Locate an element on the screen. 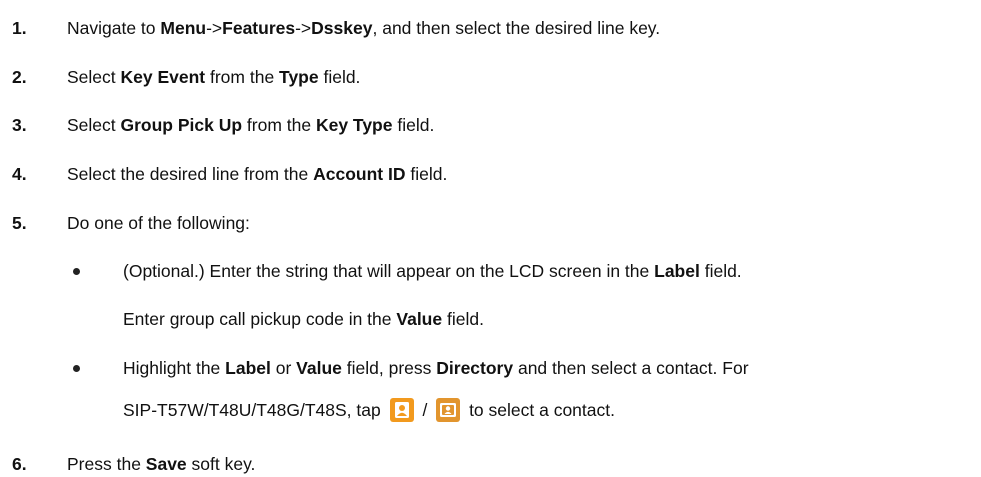 The width and height of the screenshot is (981, 477). text-run: Enter group call pickup code in the is located at coordinates (260, 319).